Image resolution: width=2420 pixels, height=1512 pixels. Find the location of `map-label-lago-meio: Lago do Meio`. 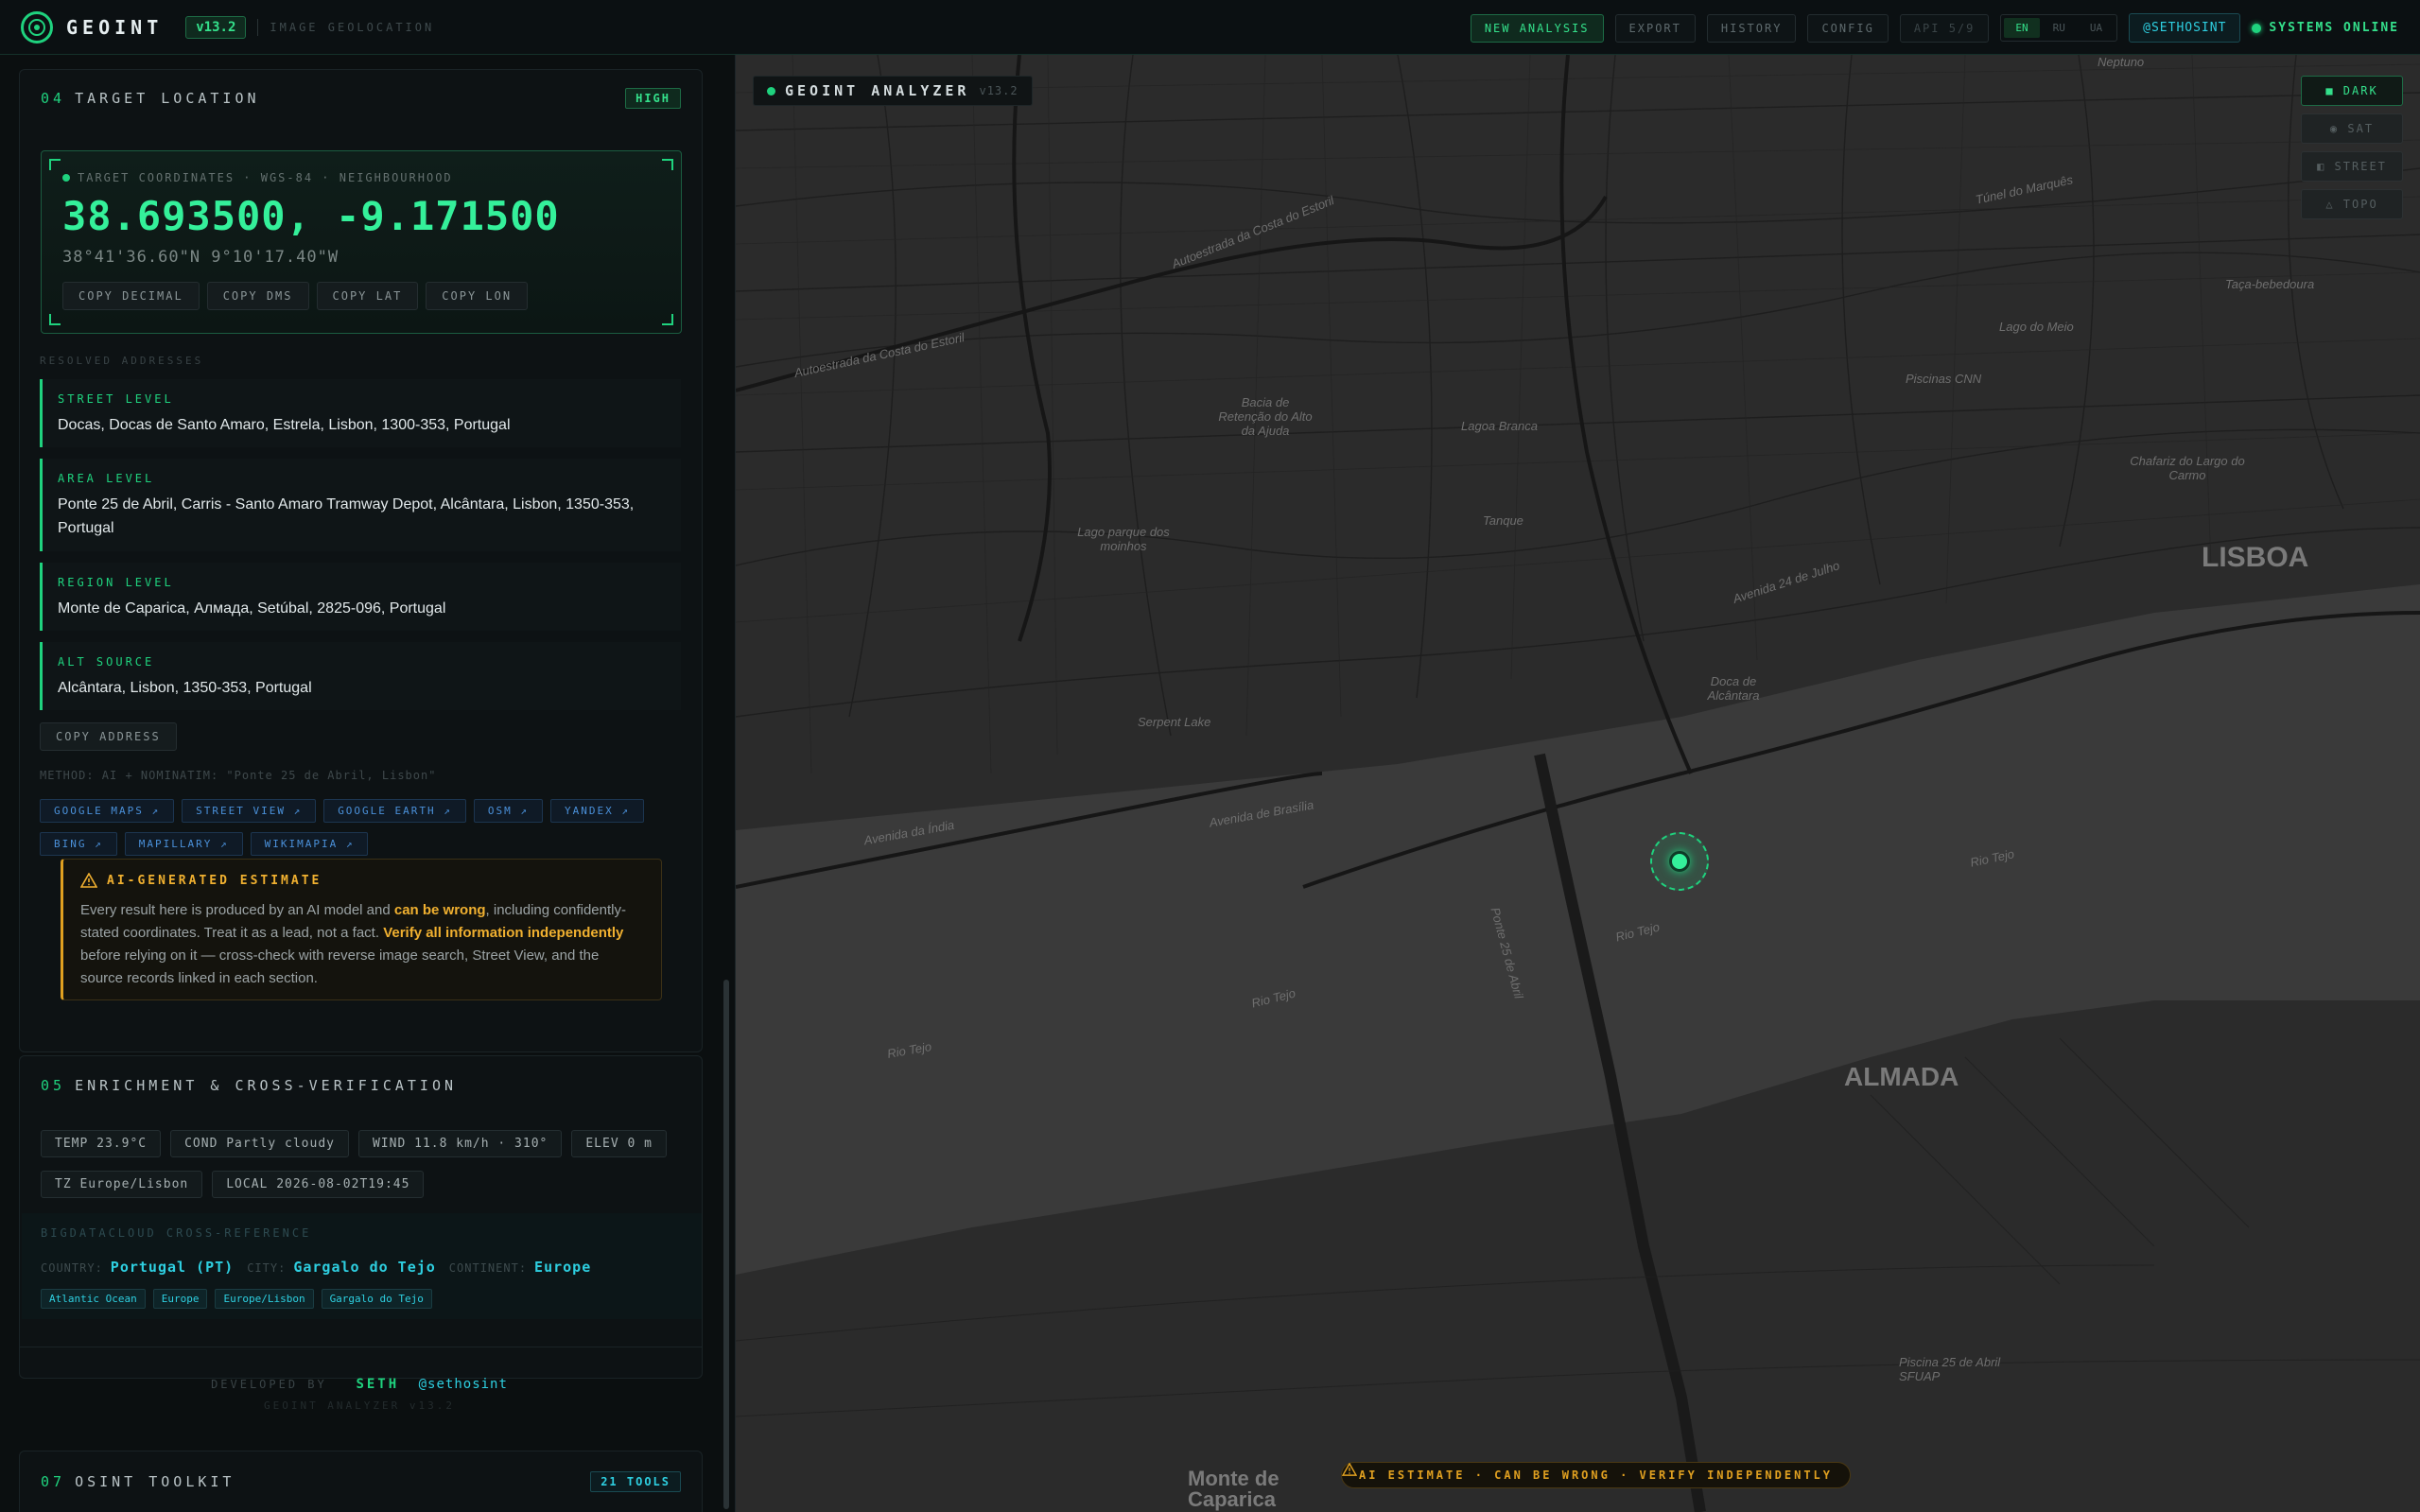

map-label-lago-meio: Lago do Meio is located at coordinates (2036, 327).